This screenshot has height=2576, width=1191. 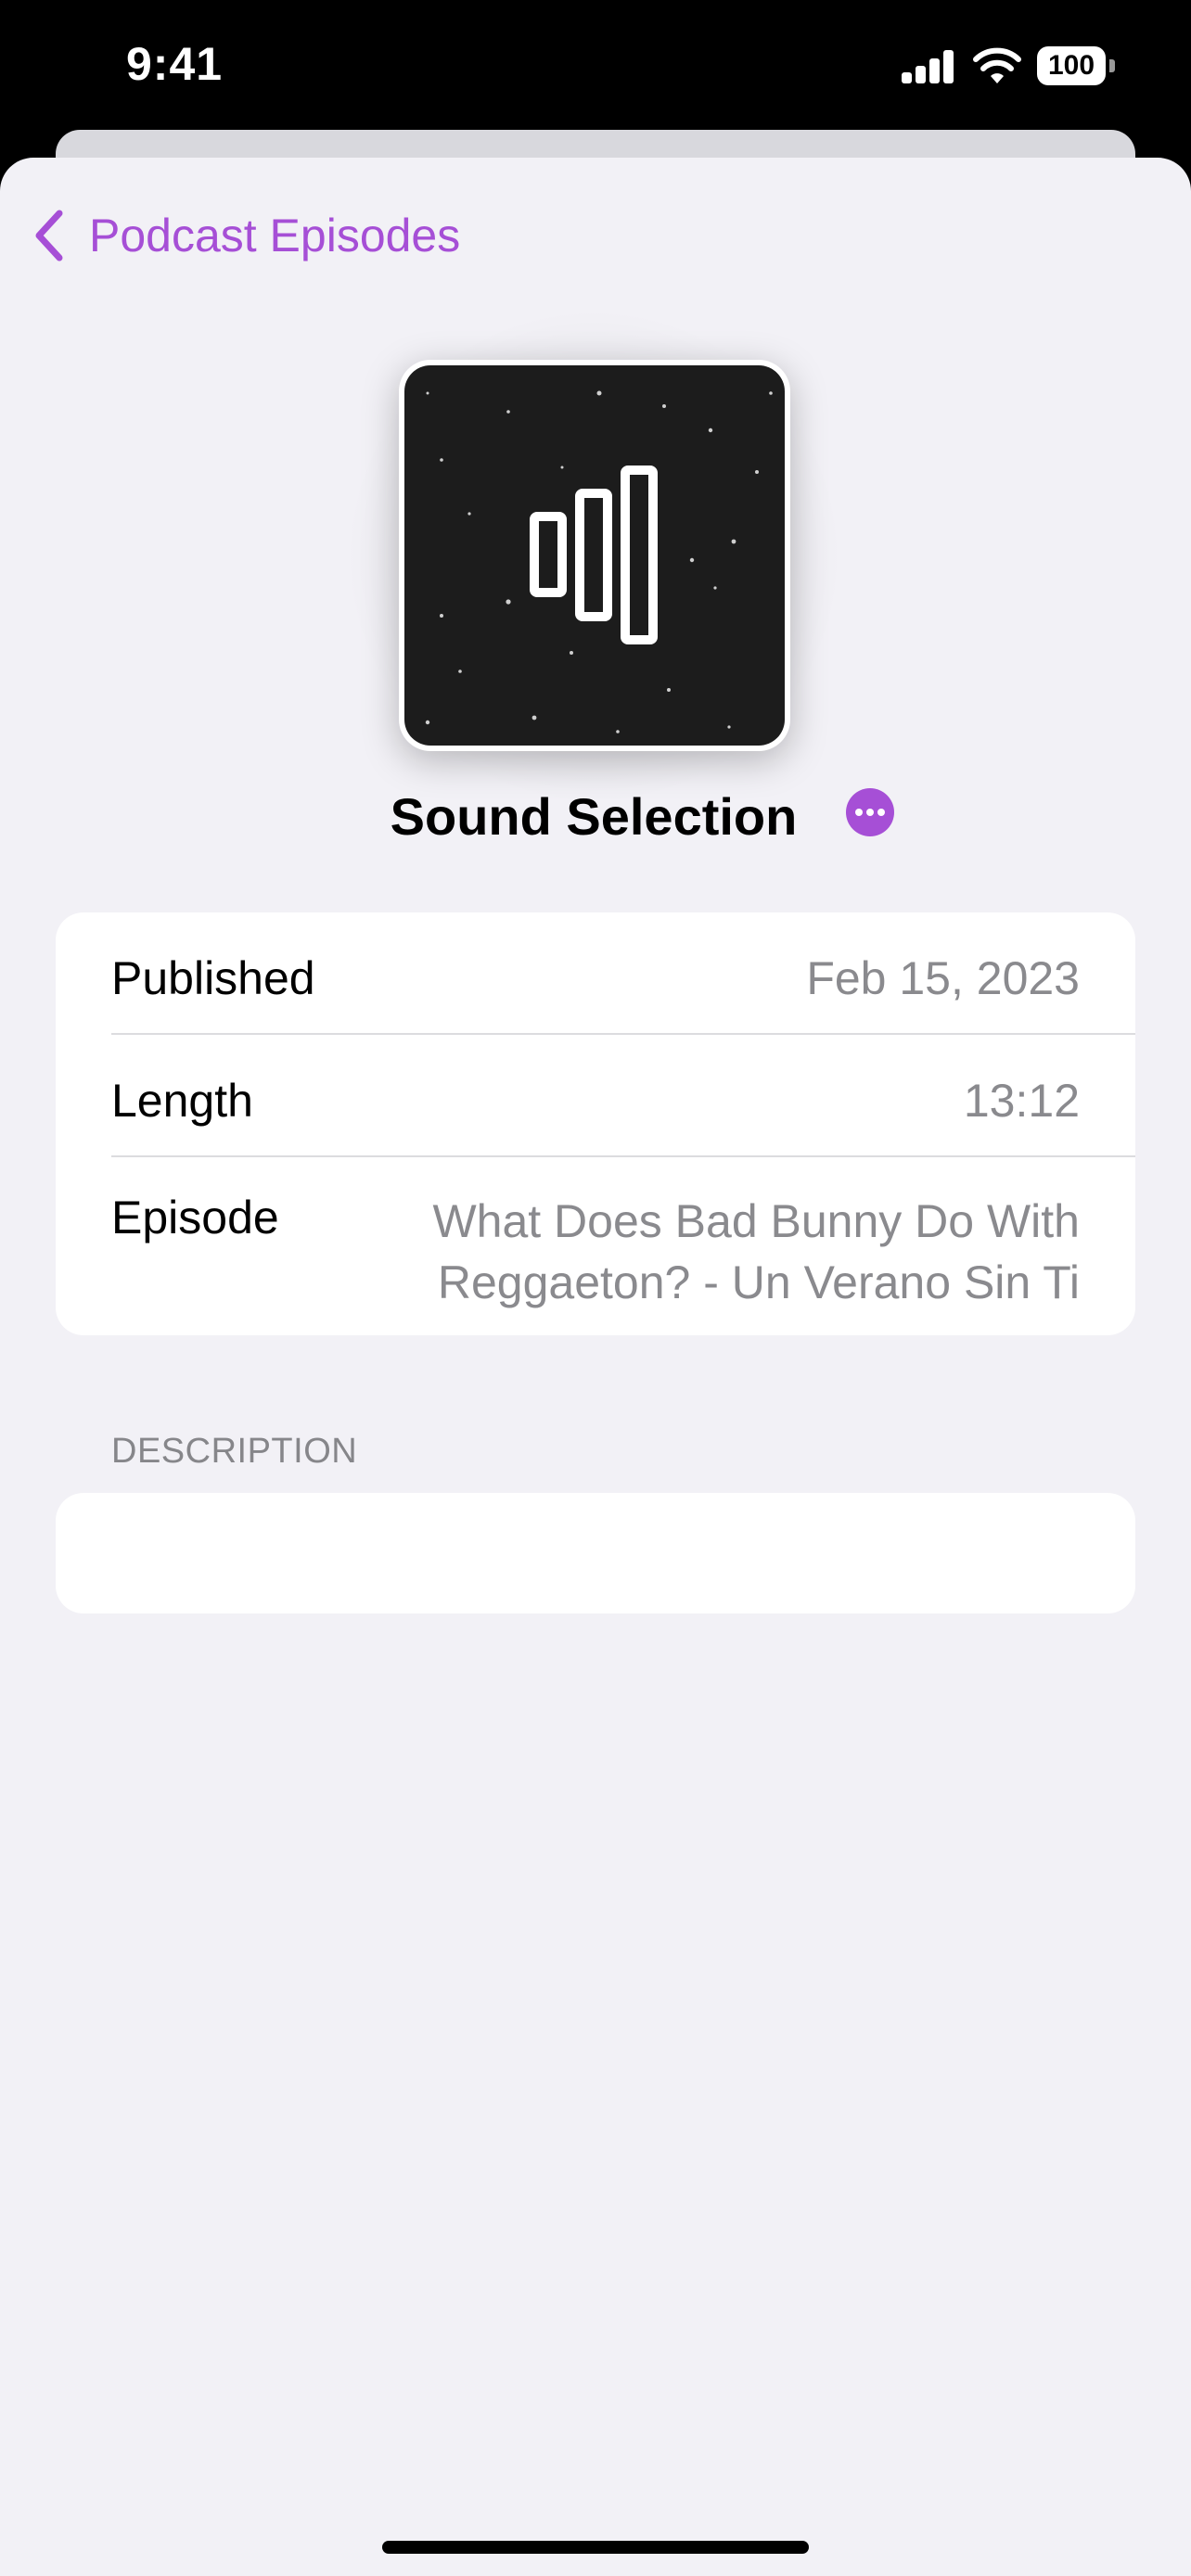 I want to click on podcast-title-row: Sound Selection, so click(x=595, y=819).